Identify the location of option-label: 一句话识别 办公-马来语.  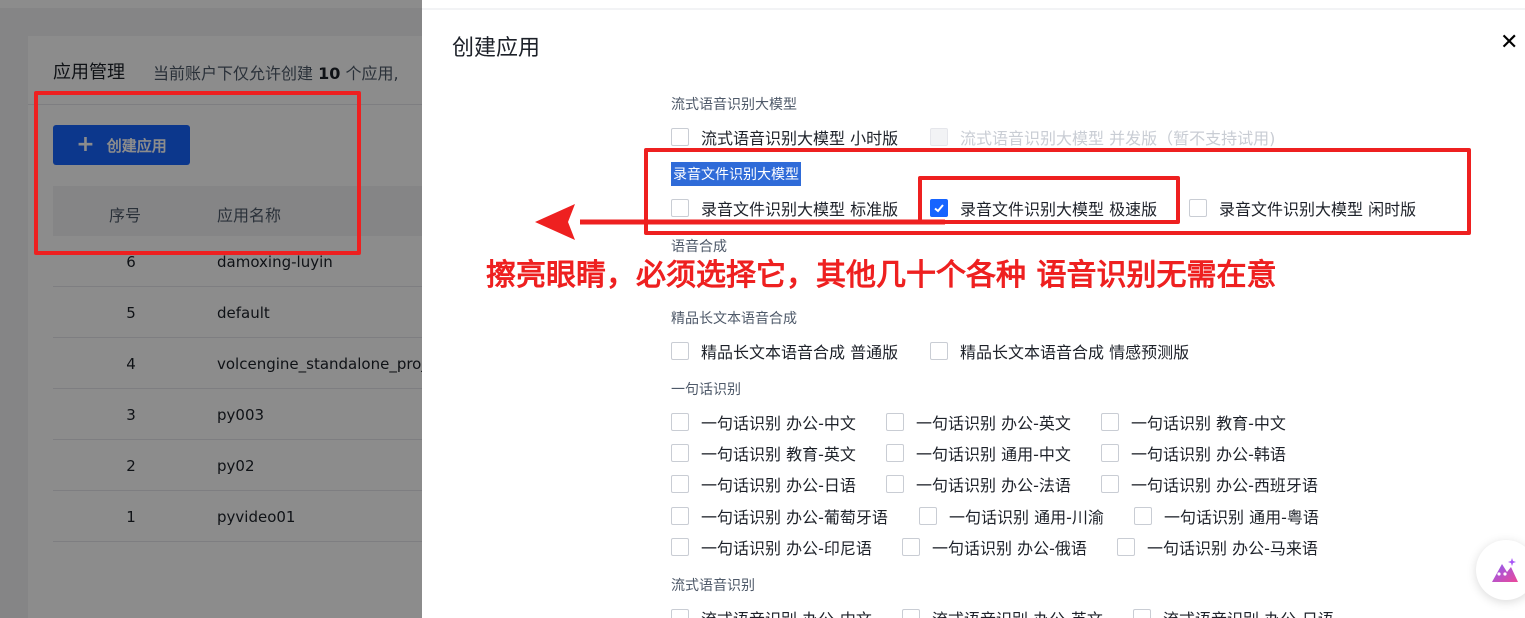
(1232, 548).